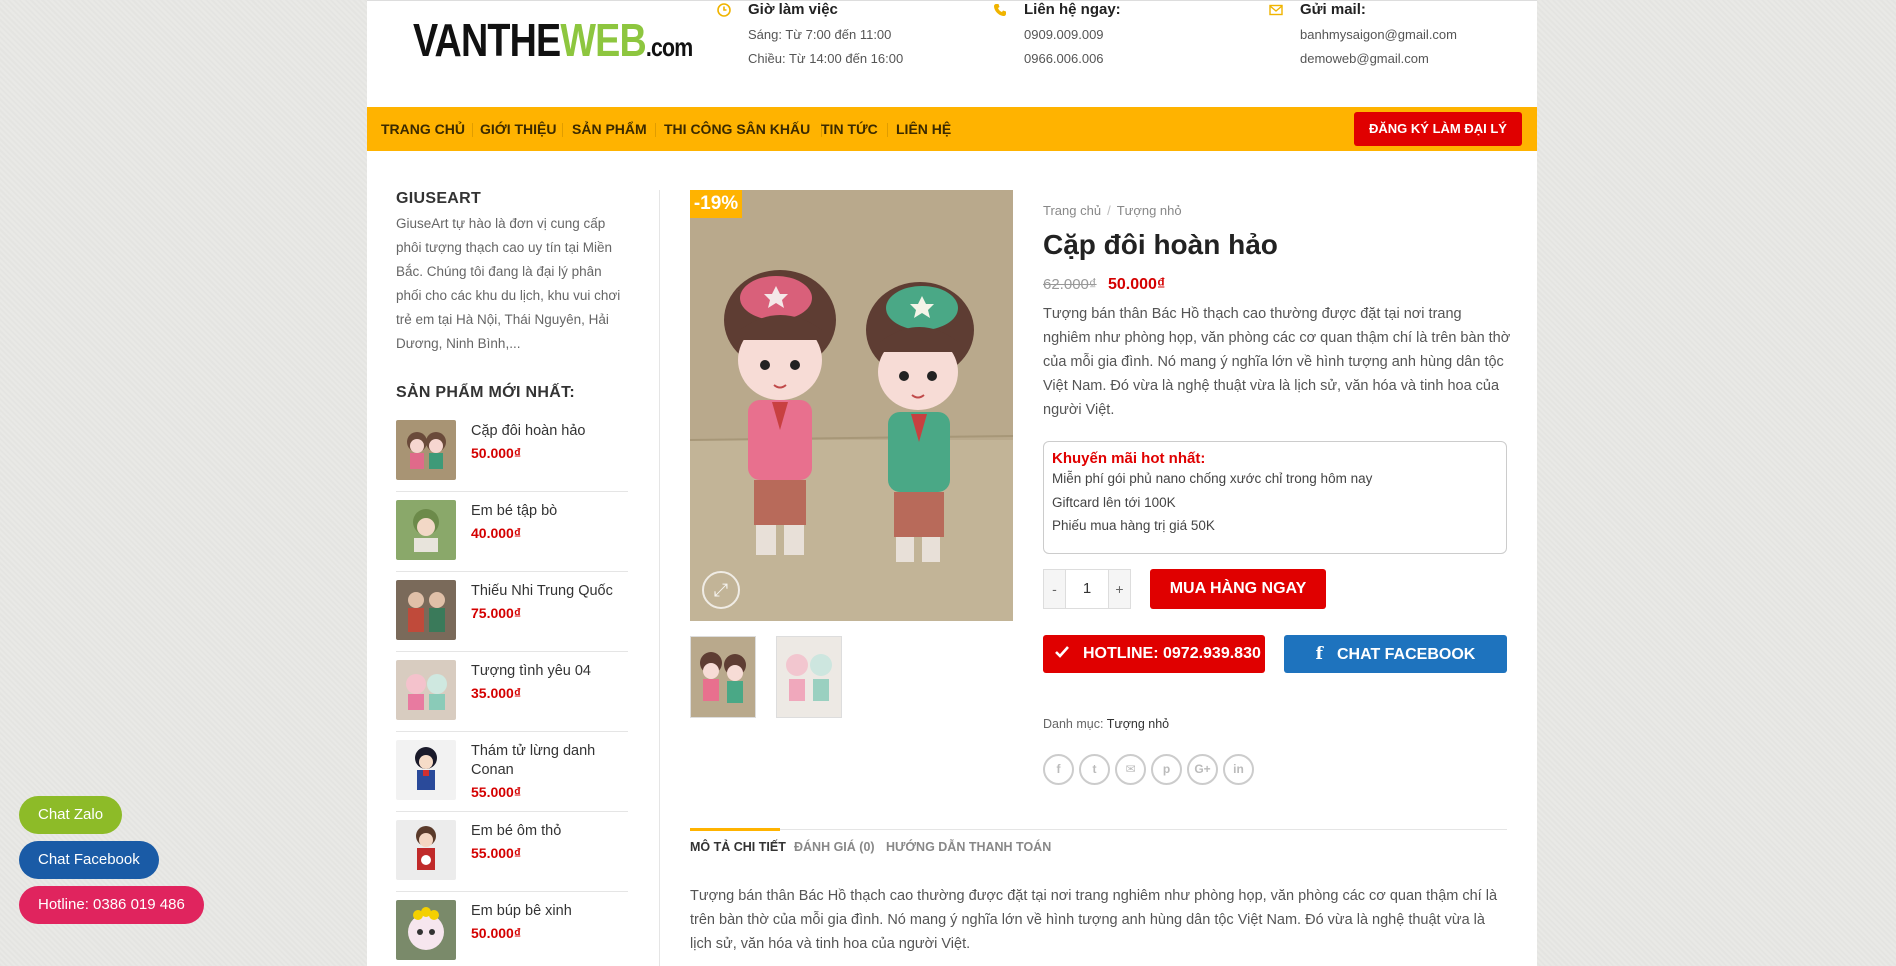  What do you see at coordinates (834, 847) in the screenshot?
I see `tab-reviews: ĐÁNH GIÁ (0)` at bounding box center [834, 847].